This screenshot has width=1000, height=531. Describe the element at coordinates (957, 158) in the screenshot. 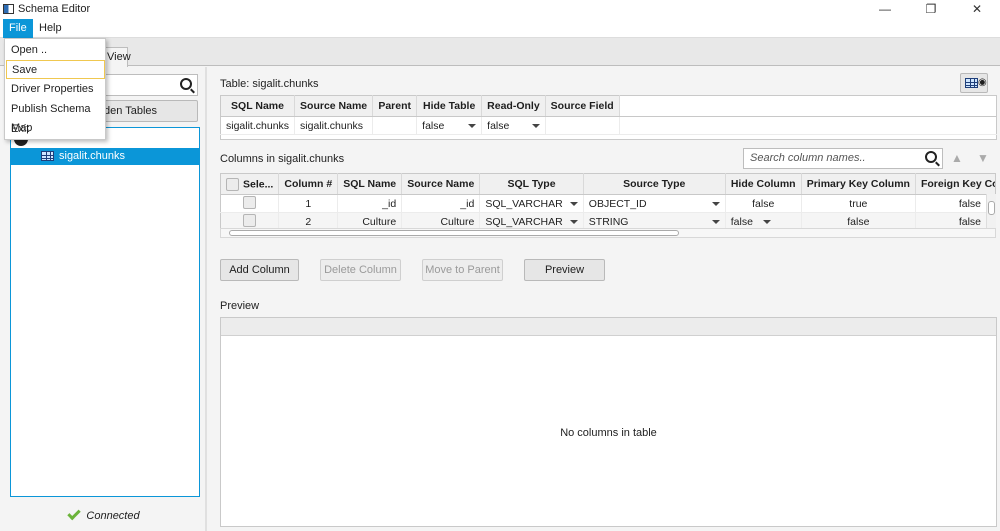

I see `arrow-up-icon: ▲` at that location.